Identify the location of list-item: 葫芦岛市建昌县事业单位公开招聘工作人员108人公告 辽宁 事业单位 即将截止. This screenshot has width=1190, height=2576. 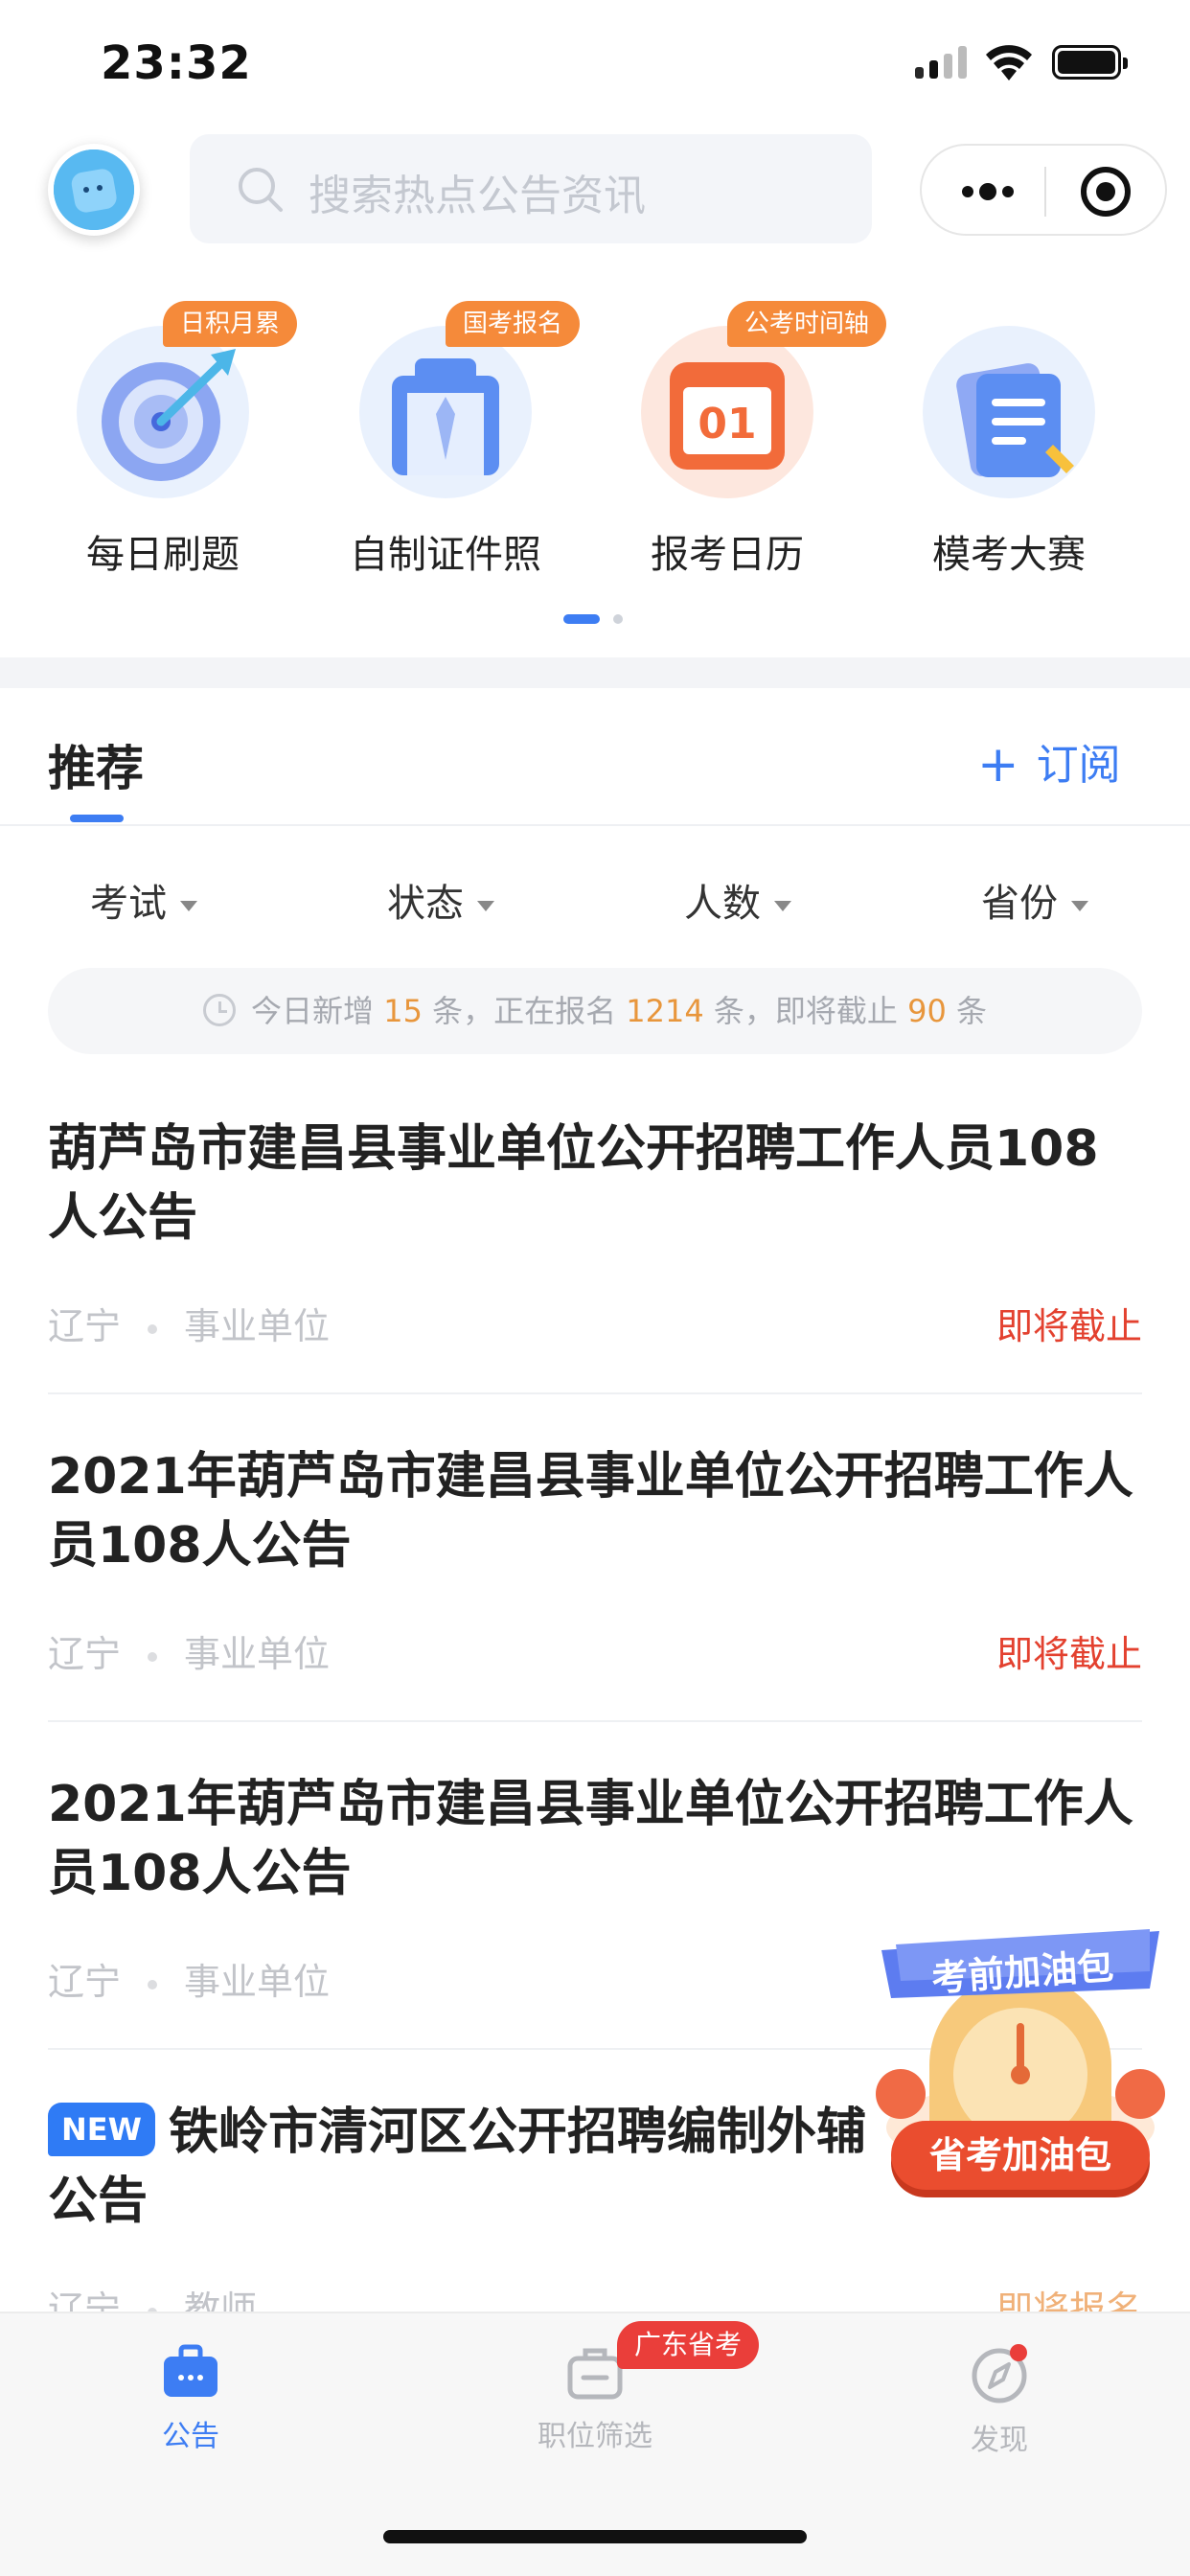
(595, 1254).